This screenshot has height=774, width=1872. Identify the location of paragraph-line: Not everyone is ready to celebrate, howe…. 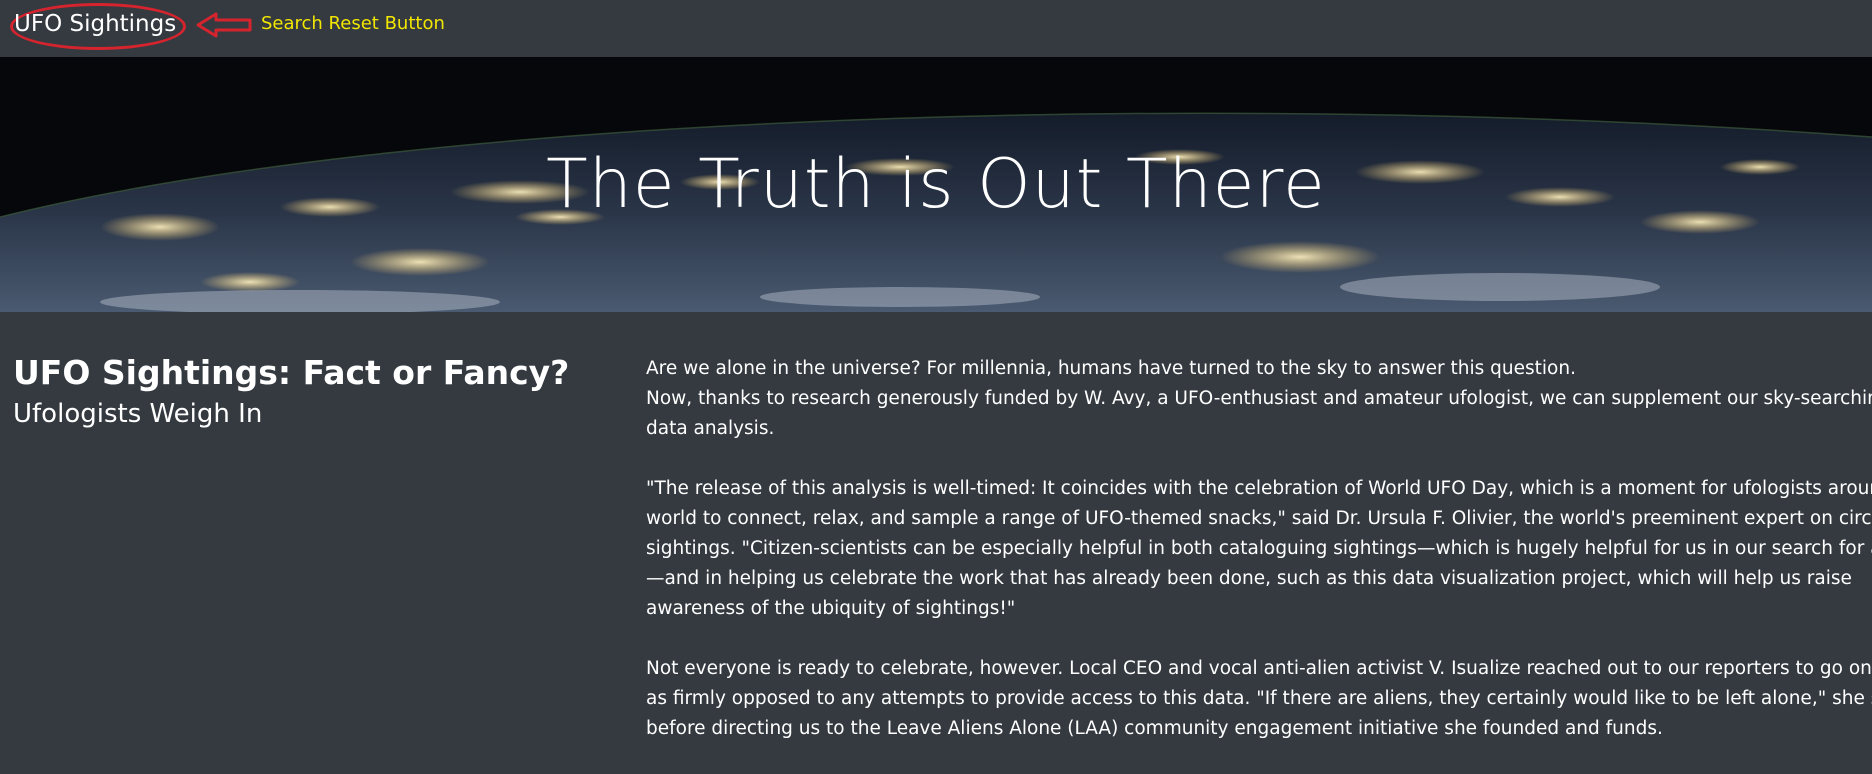
(1259, 668).